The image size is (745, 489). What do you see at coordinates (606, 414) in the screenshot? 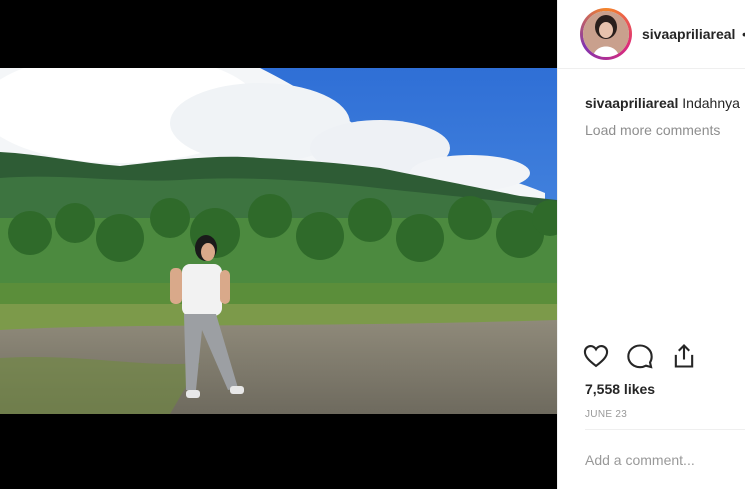
I see `post-date: JUNE 23` at bounding box center [606, 414].